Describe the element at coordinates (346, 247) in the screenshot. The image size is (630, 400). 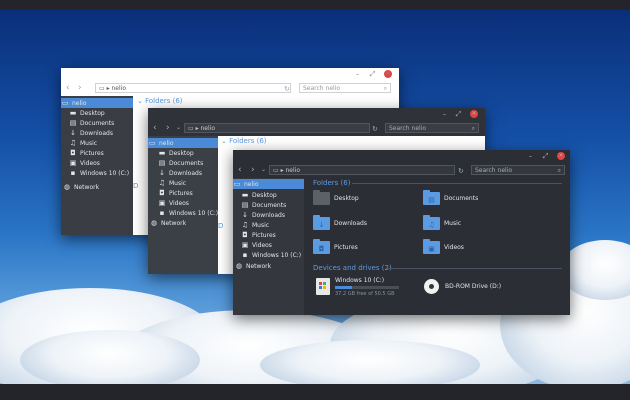
I see `folder-label: Pictures` at that location.